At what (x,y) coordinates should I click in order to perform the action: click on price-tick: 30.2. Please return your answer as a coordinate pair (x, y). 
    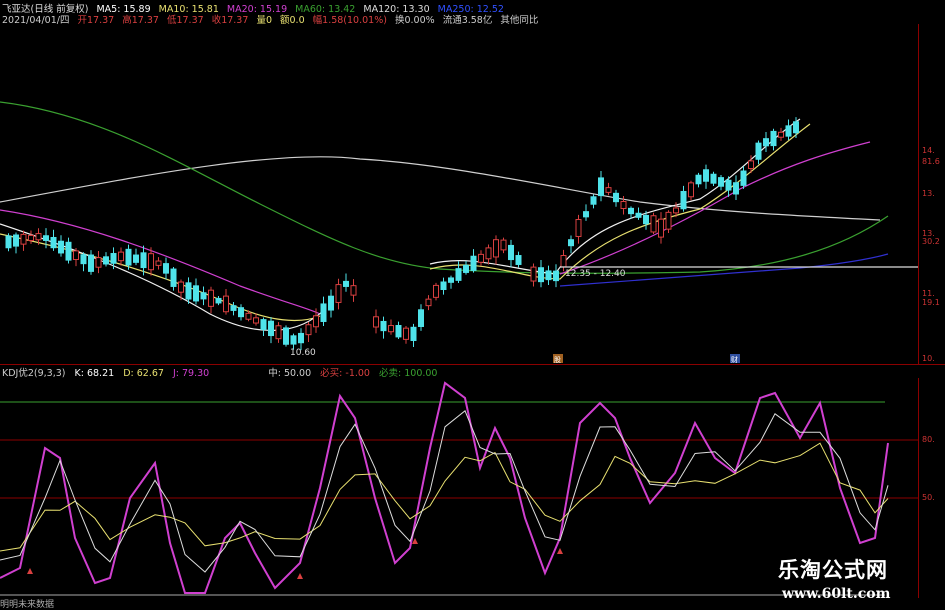
    Looking at the image, I should click on (931, 241).